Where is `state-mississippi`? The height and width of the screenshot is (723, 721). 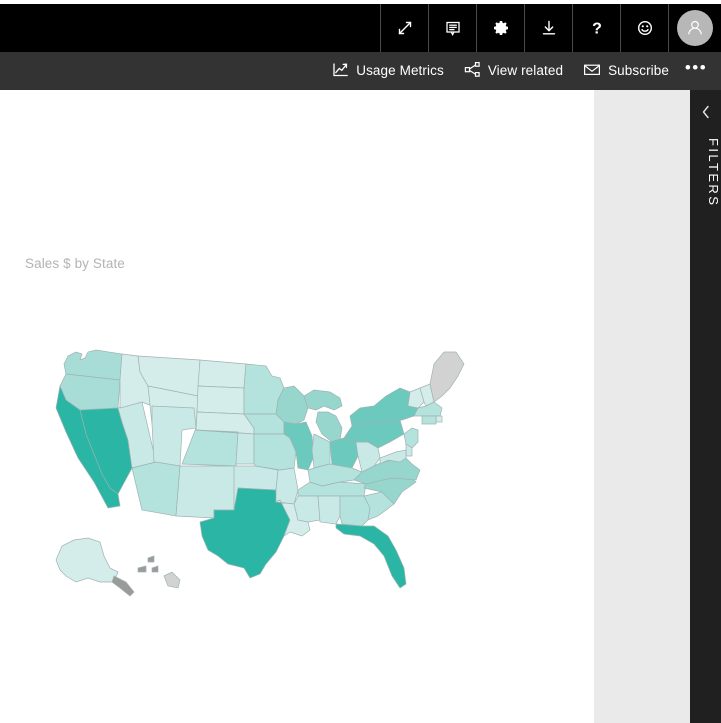
state-mississippi is located at coordinates (307, 509).